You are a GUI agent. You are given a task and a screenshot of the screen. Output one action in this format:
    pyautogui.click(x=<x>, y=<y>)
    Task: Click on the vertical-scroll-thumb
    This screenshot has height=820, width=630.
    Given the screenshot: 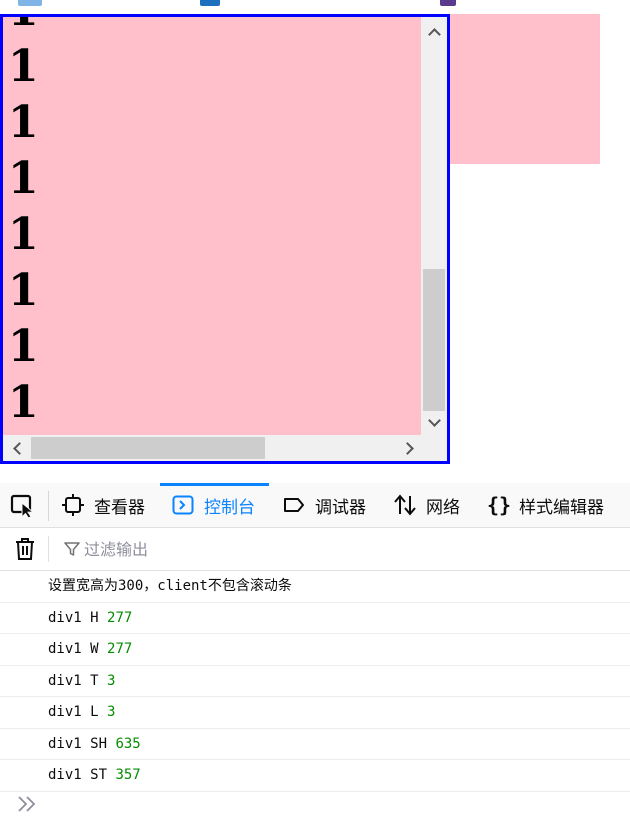 What is the action you would take?
    pyautogui.click(x=434, y=340)
    